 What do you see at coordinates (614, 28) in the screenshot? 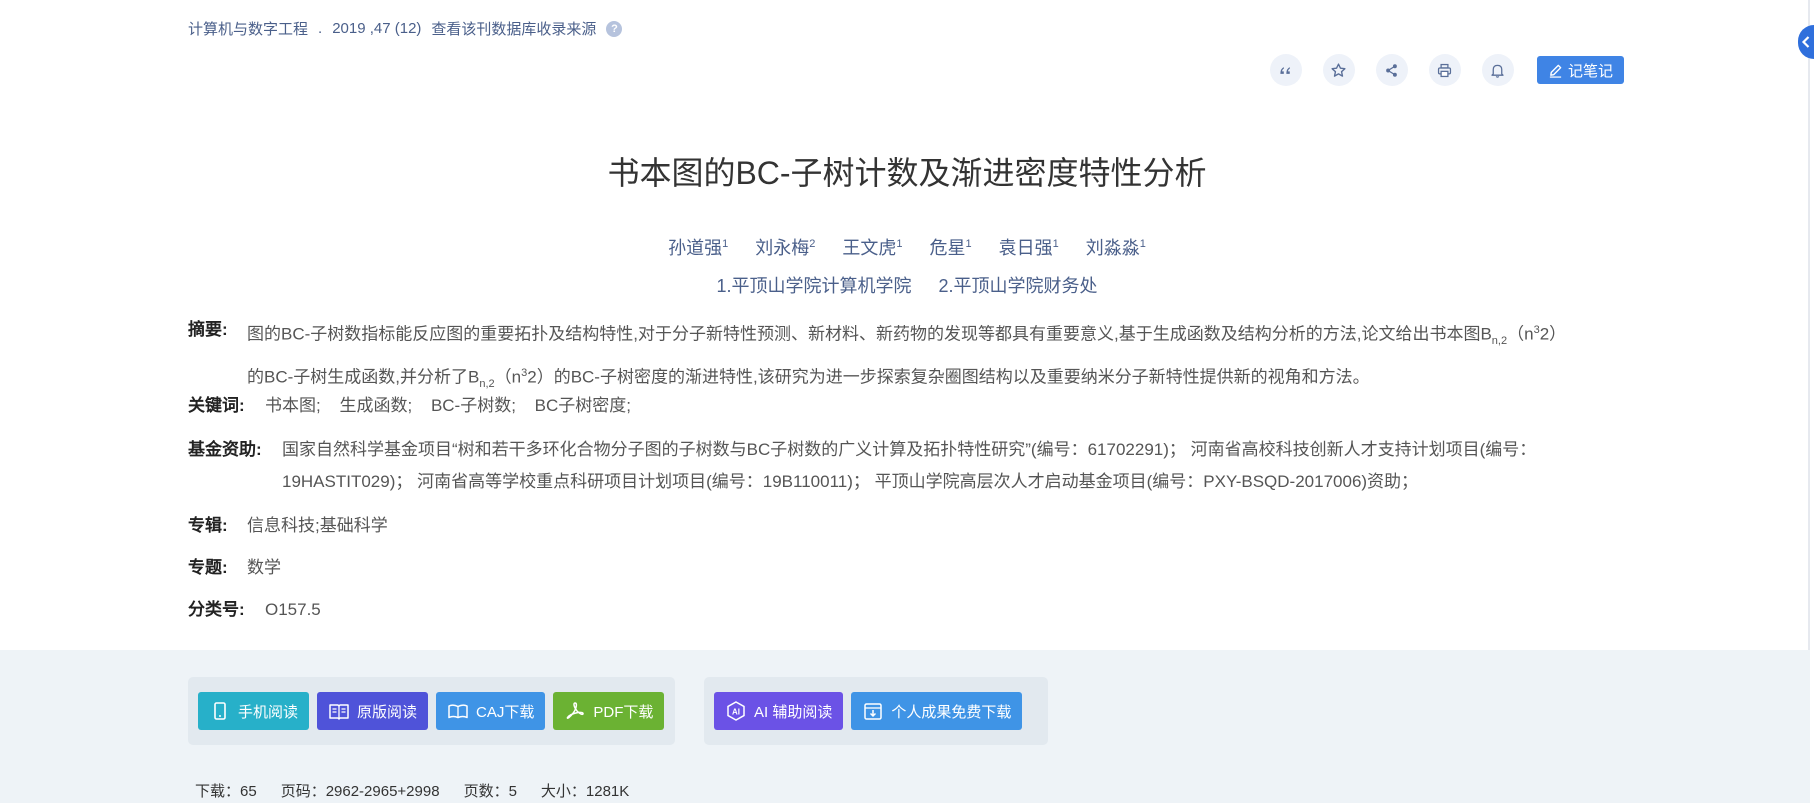
I see `help-icon: ?` at bounding box center [614, 28].